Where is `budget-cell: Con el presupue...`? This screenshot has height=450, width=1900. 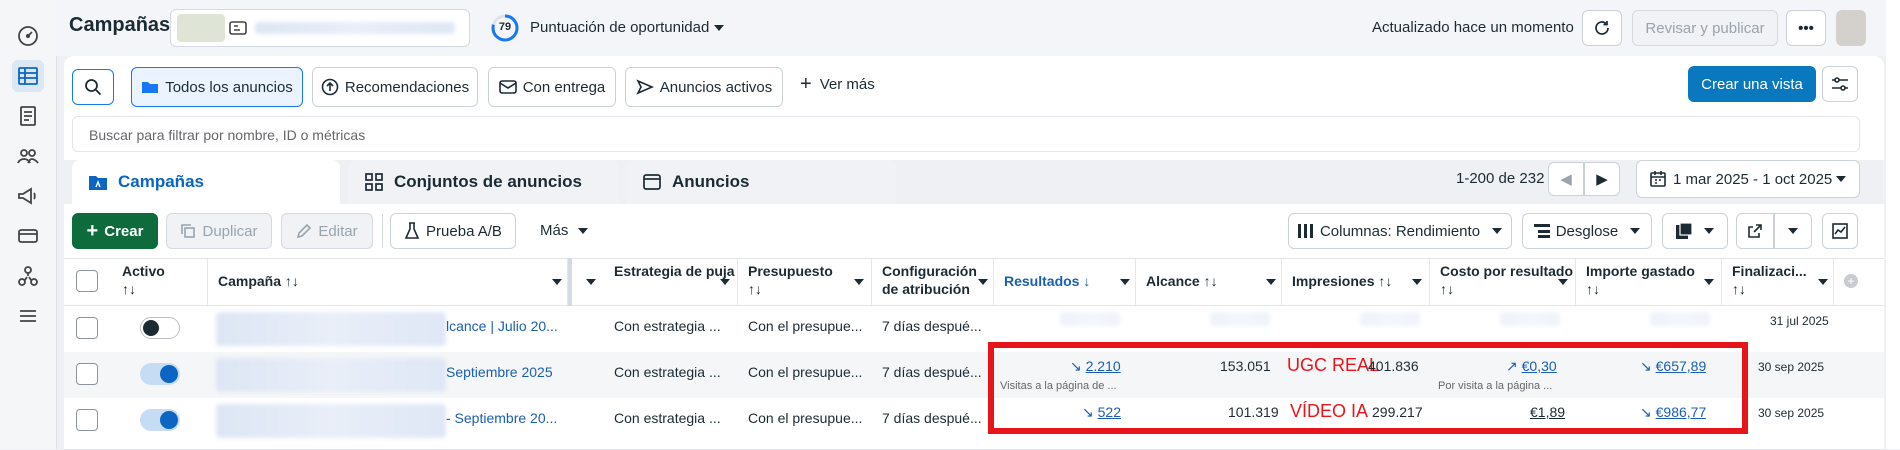 budget-cell: Con el presupue... is located at coordinates (805, 326).